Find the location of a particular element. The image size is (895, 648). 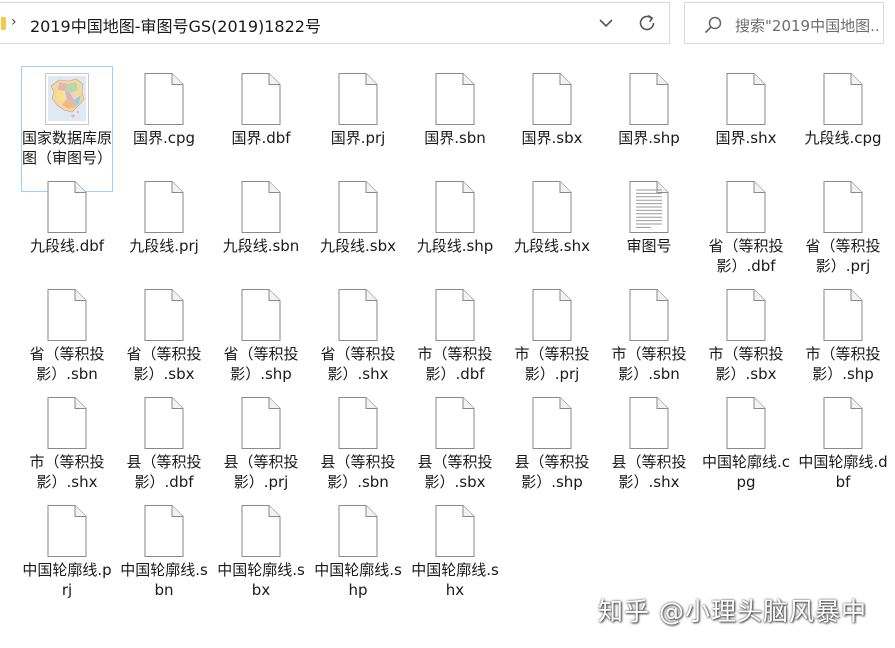

file-item: 市（等积投影）.shx is located at coordinates (67, 442).